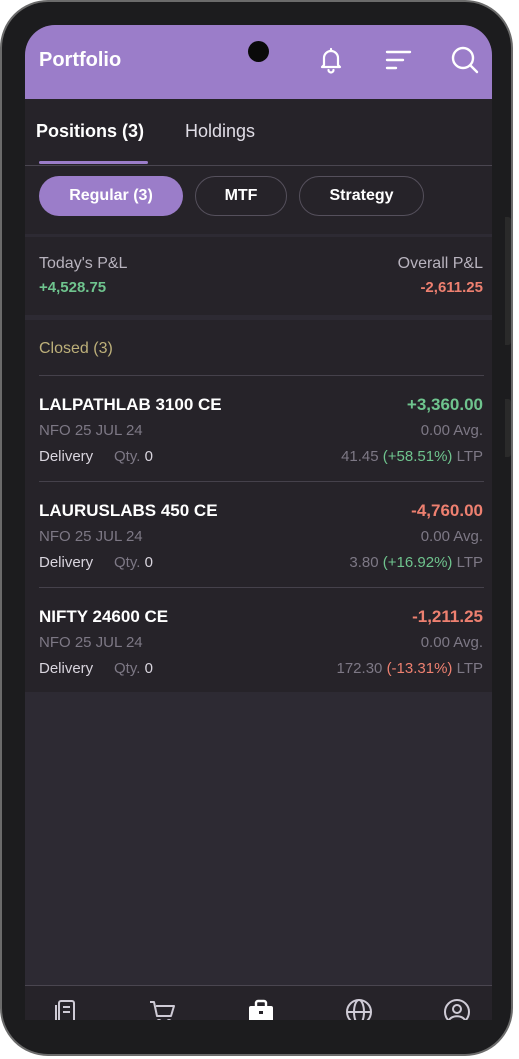  I want to click on globe-icon, so click(359, 1009).